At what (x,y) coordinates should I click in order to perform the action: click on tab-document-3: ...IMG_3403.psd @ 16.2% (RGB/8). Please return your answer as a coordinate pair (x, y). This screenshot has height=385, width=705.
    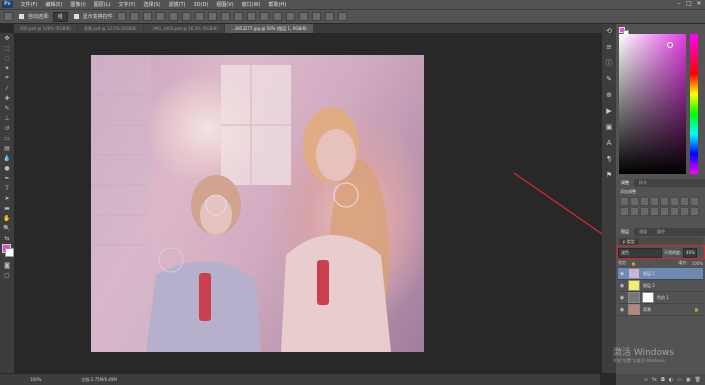
    Looking at the image, I should click on (183, 28).